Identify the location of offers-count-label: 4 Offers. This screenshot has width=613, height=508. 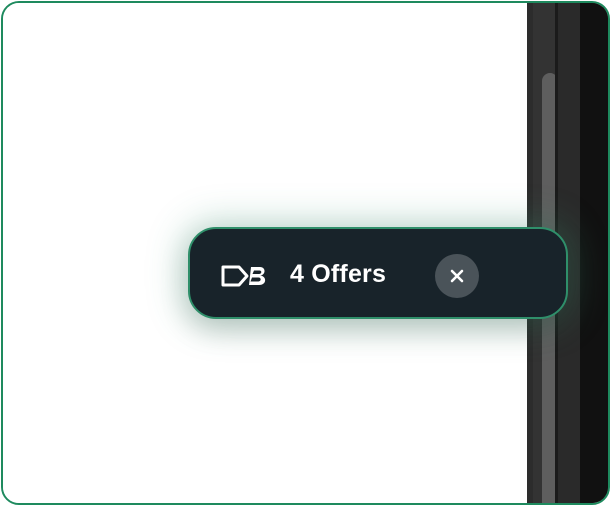
(338, 274).